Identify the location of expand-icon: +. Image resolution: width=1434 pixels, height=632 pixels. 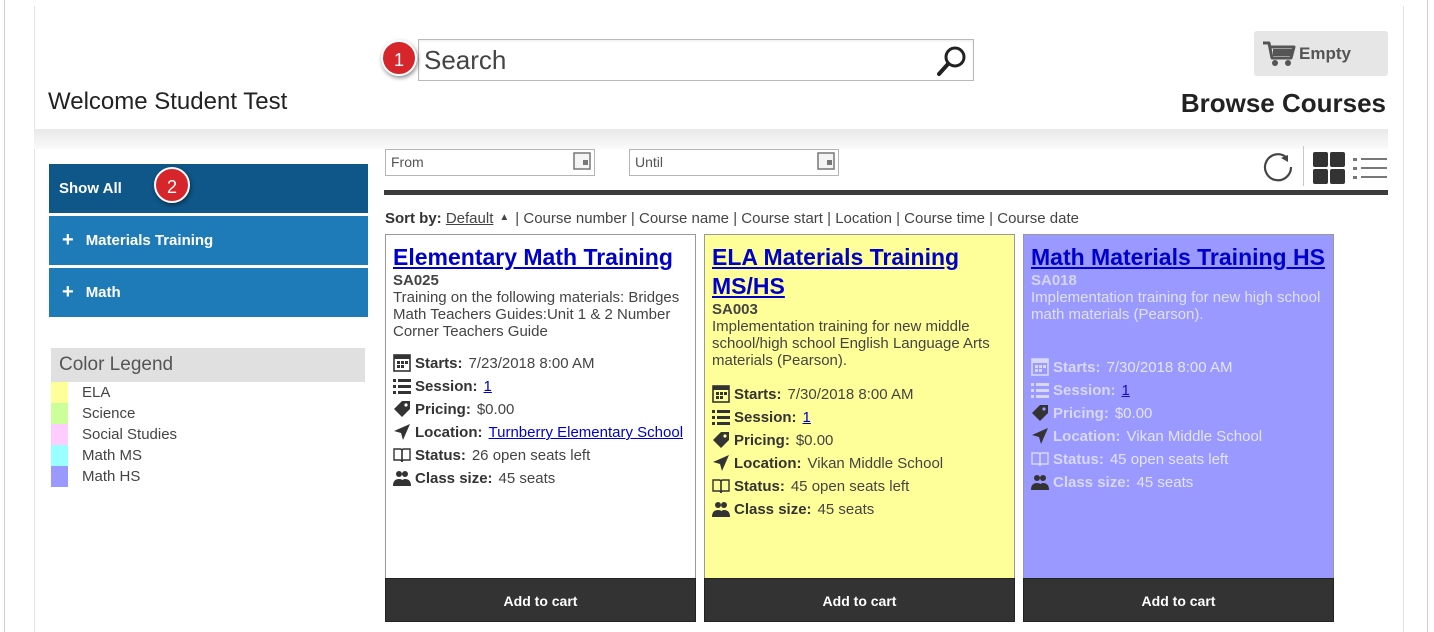
(68, 292).